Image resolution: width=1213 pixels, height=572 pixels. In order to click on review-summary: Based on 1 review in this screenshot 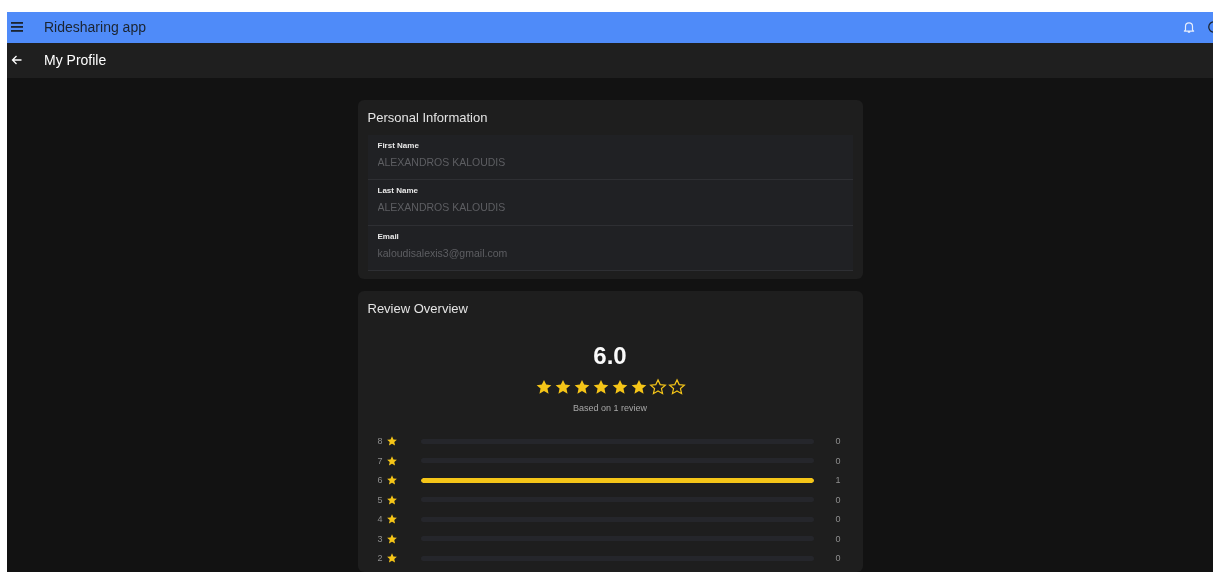, I will do `click(609, 408)`.